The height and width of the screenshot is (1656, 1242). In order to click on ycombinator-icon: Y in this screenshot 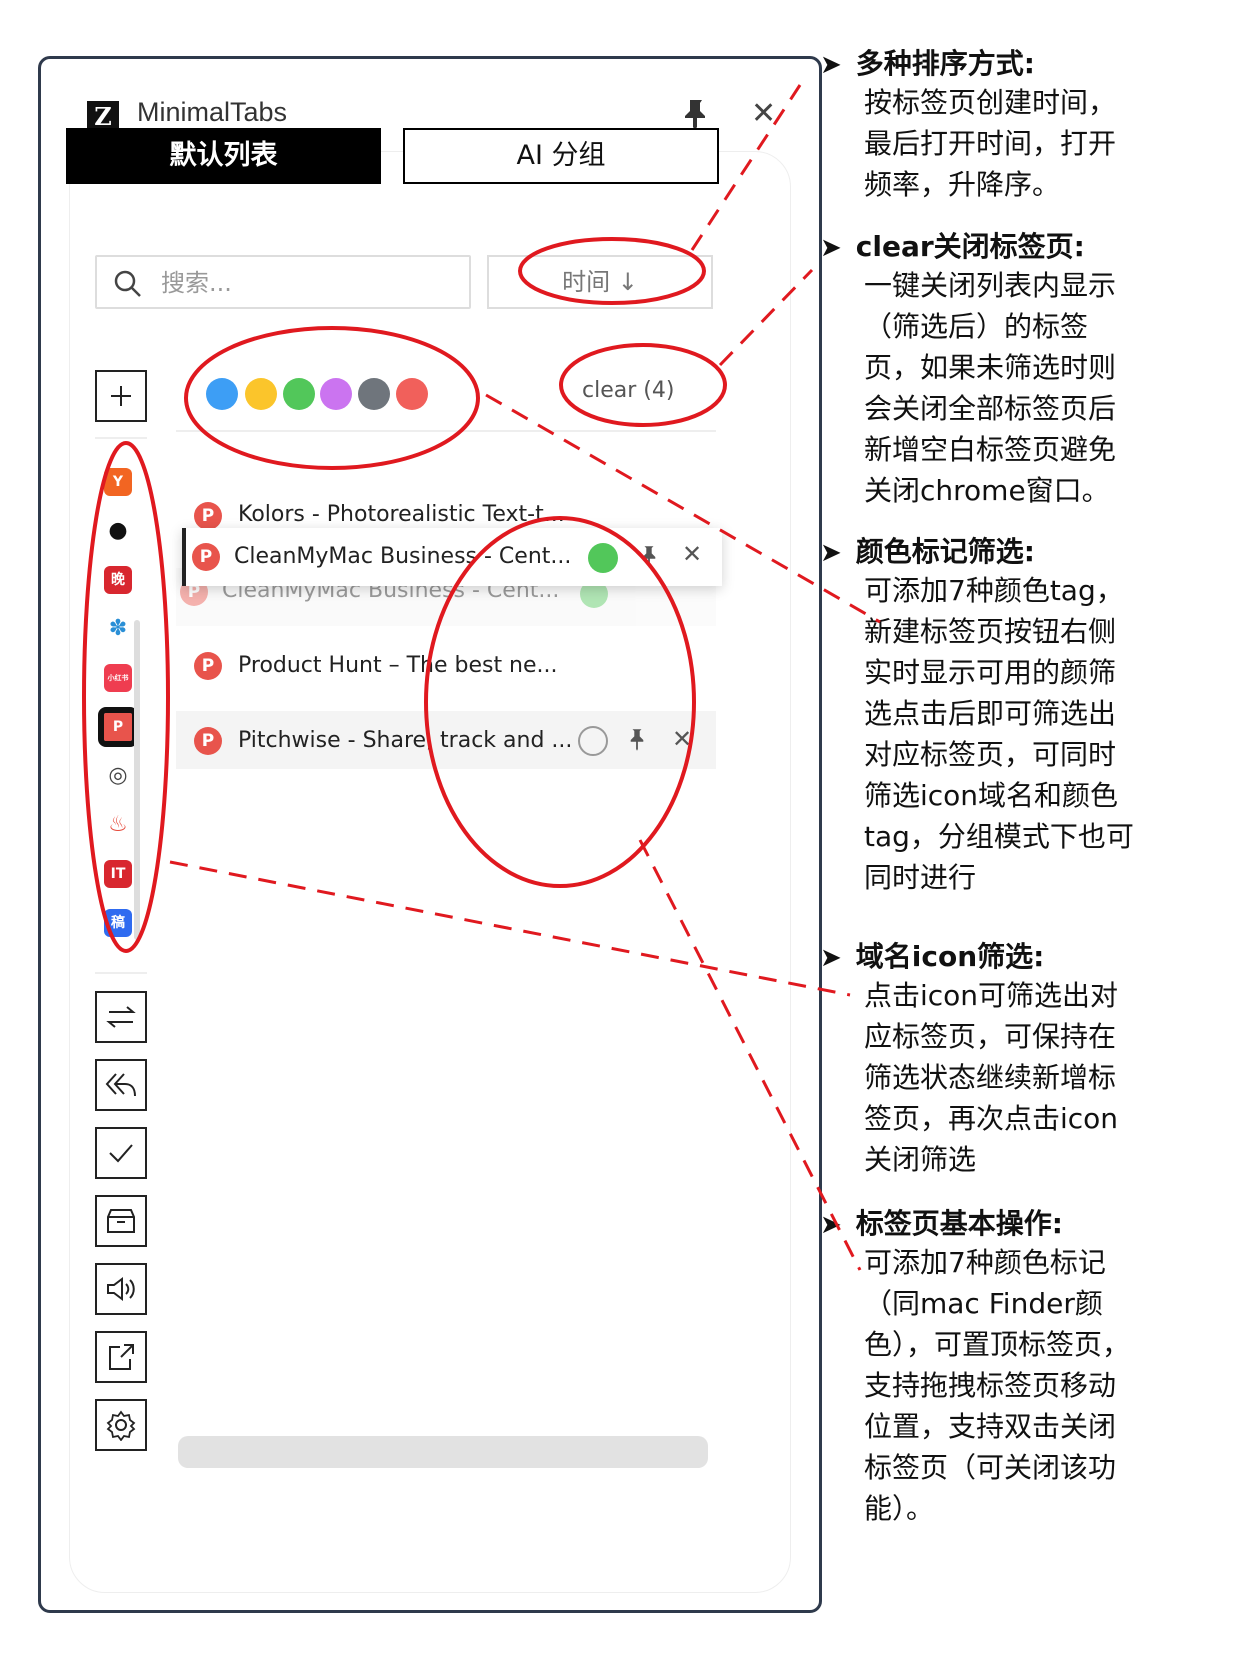, I will do `click(118, 482)`.